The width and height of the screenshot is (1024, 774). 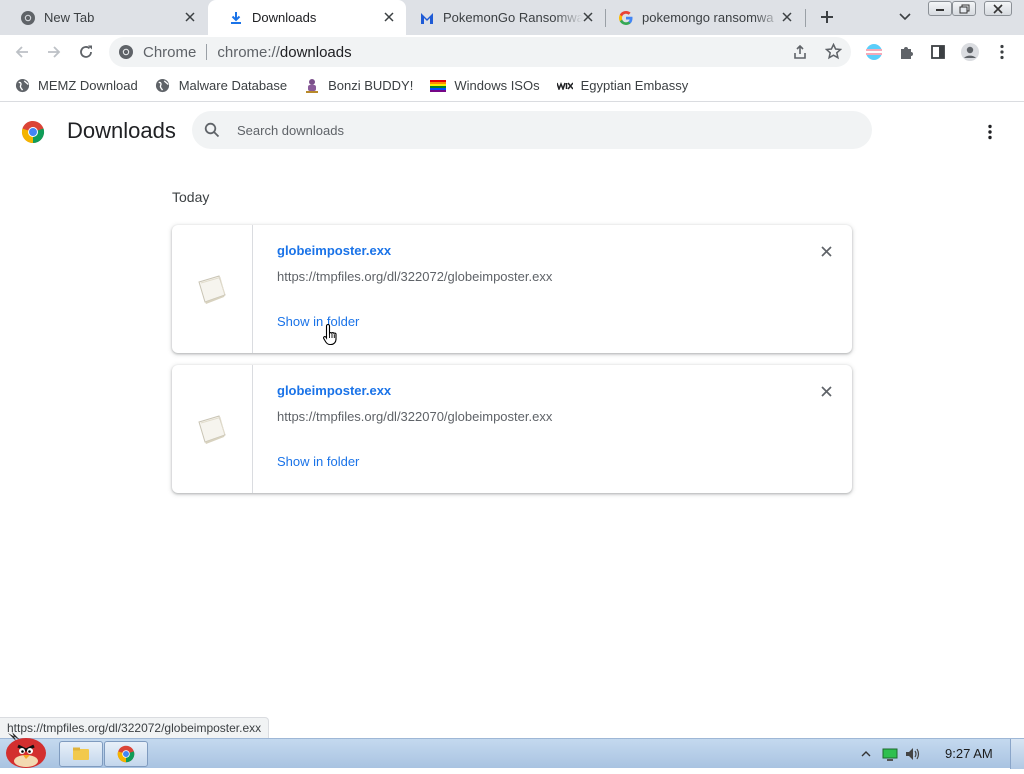 What do you see at coordinates (564, 86) in the screenshot?
I see `wix-icon` at bounding box center [564, 86].